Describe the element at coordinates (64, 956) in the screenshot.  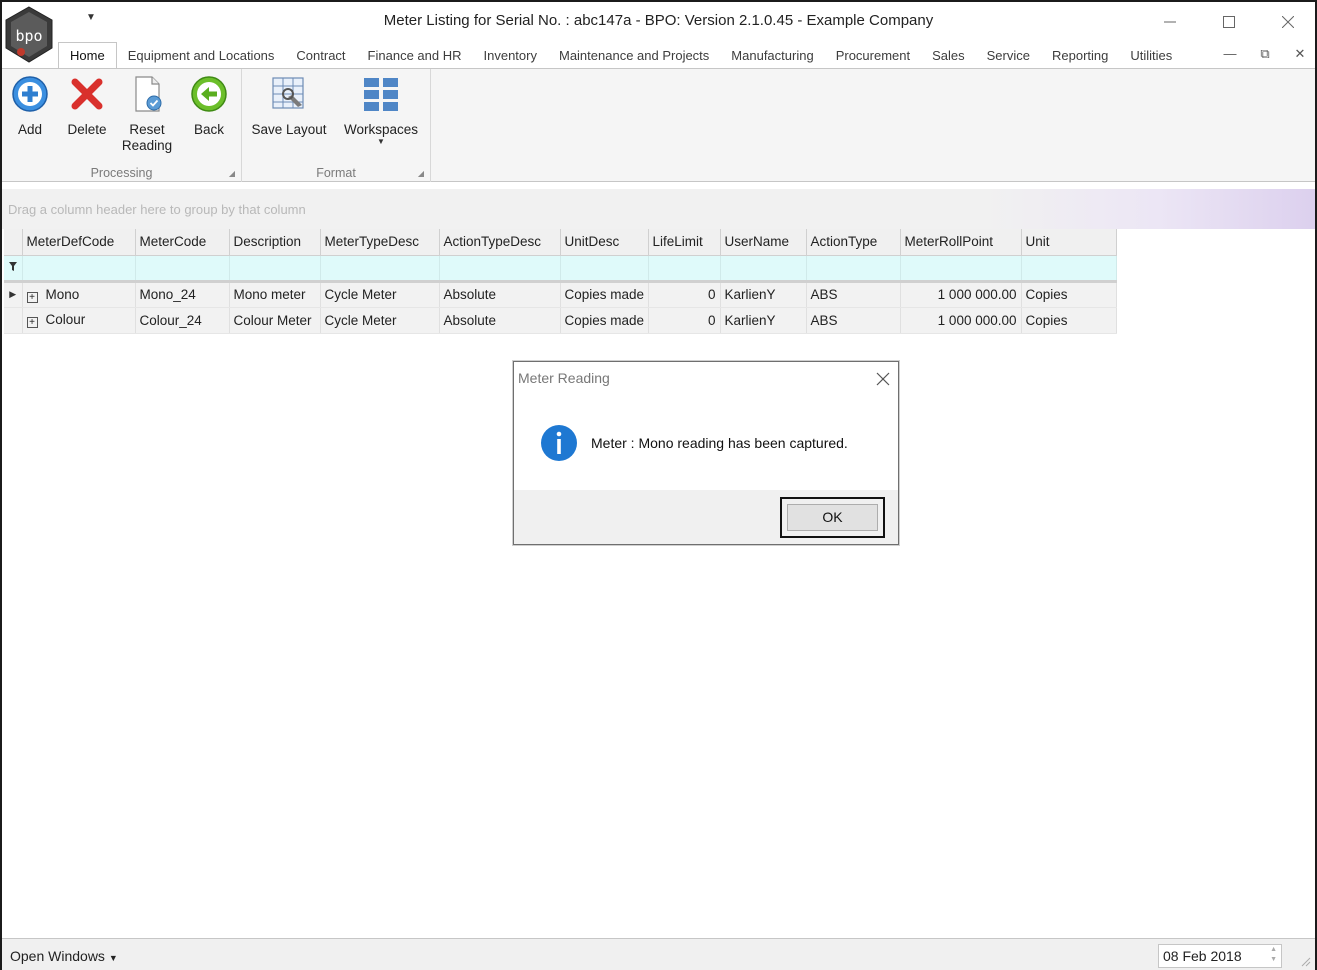
I see `open-windows-menu: Open Windows ▼` at that location.